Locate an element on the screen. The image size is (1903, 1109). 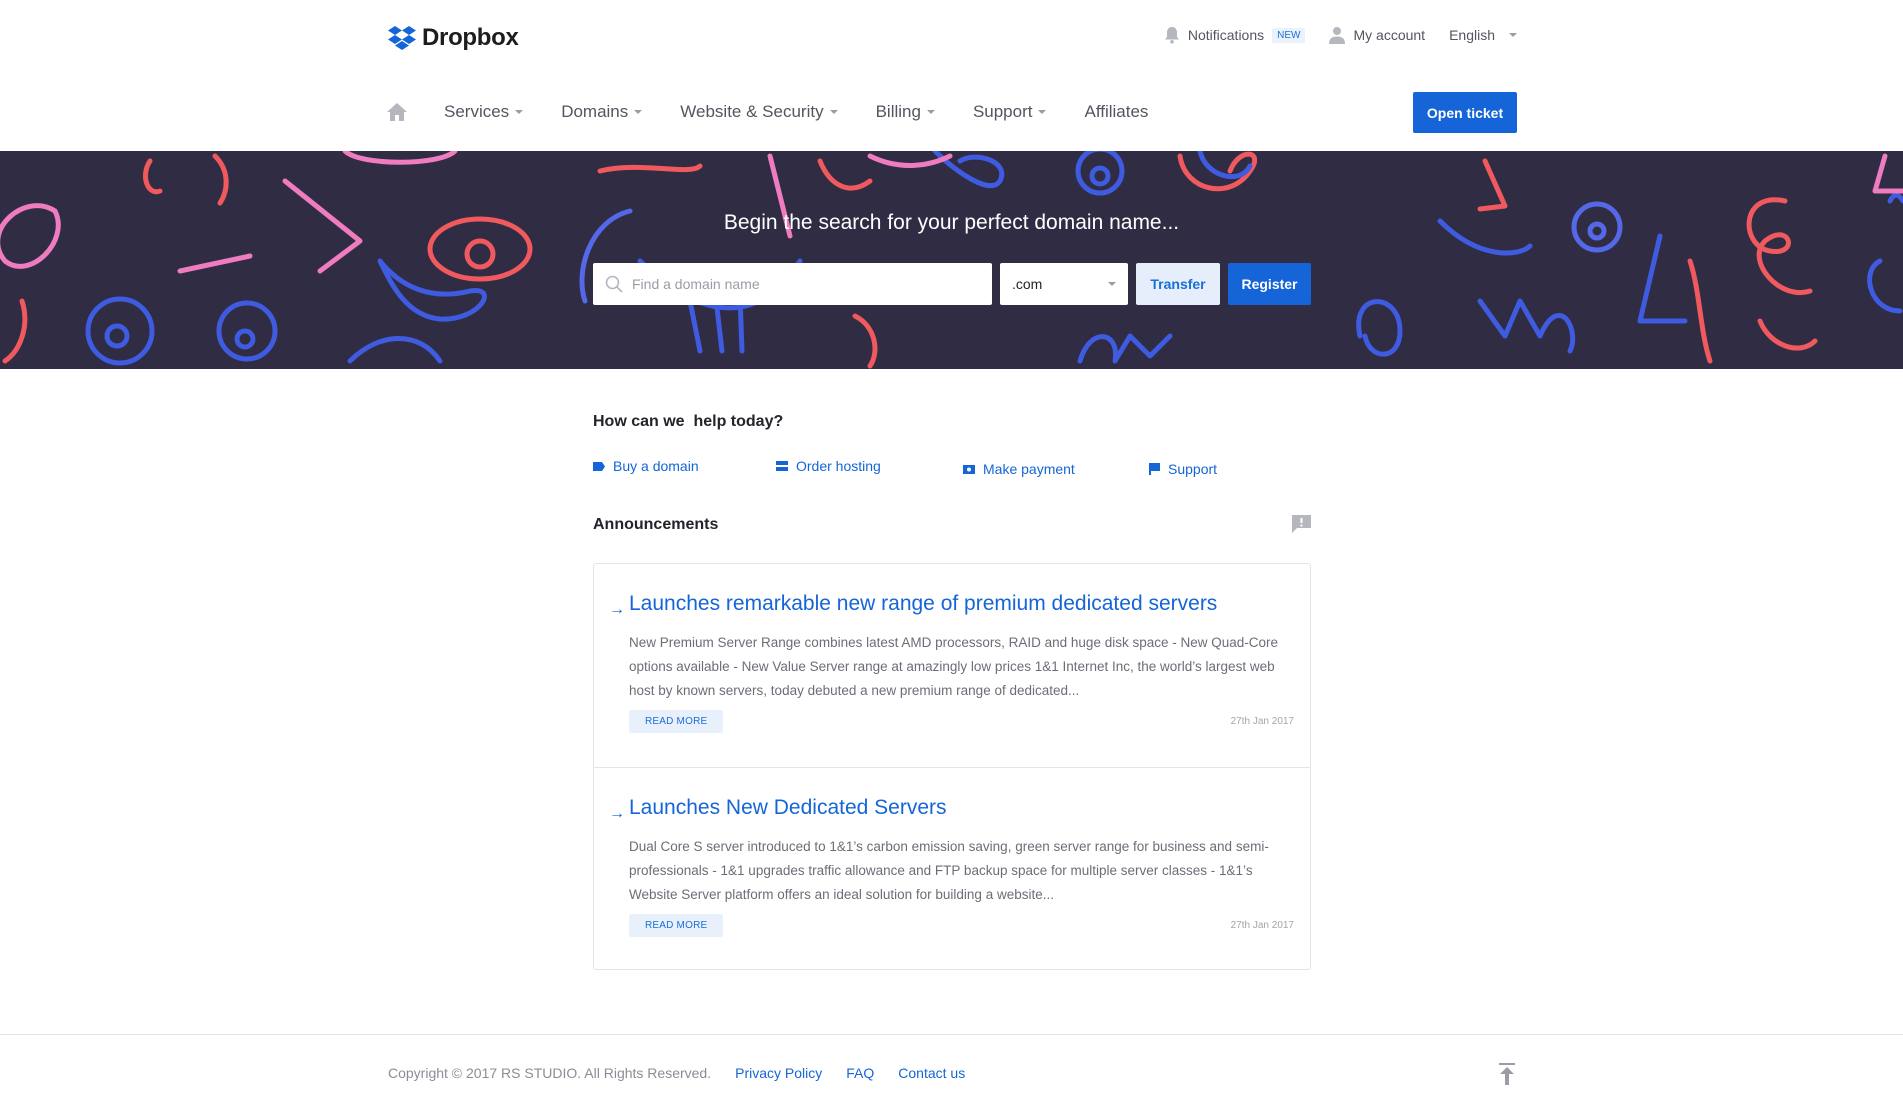
nav-item-support: Support is located at coordinates (1010, 112).